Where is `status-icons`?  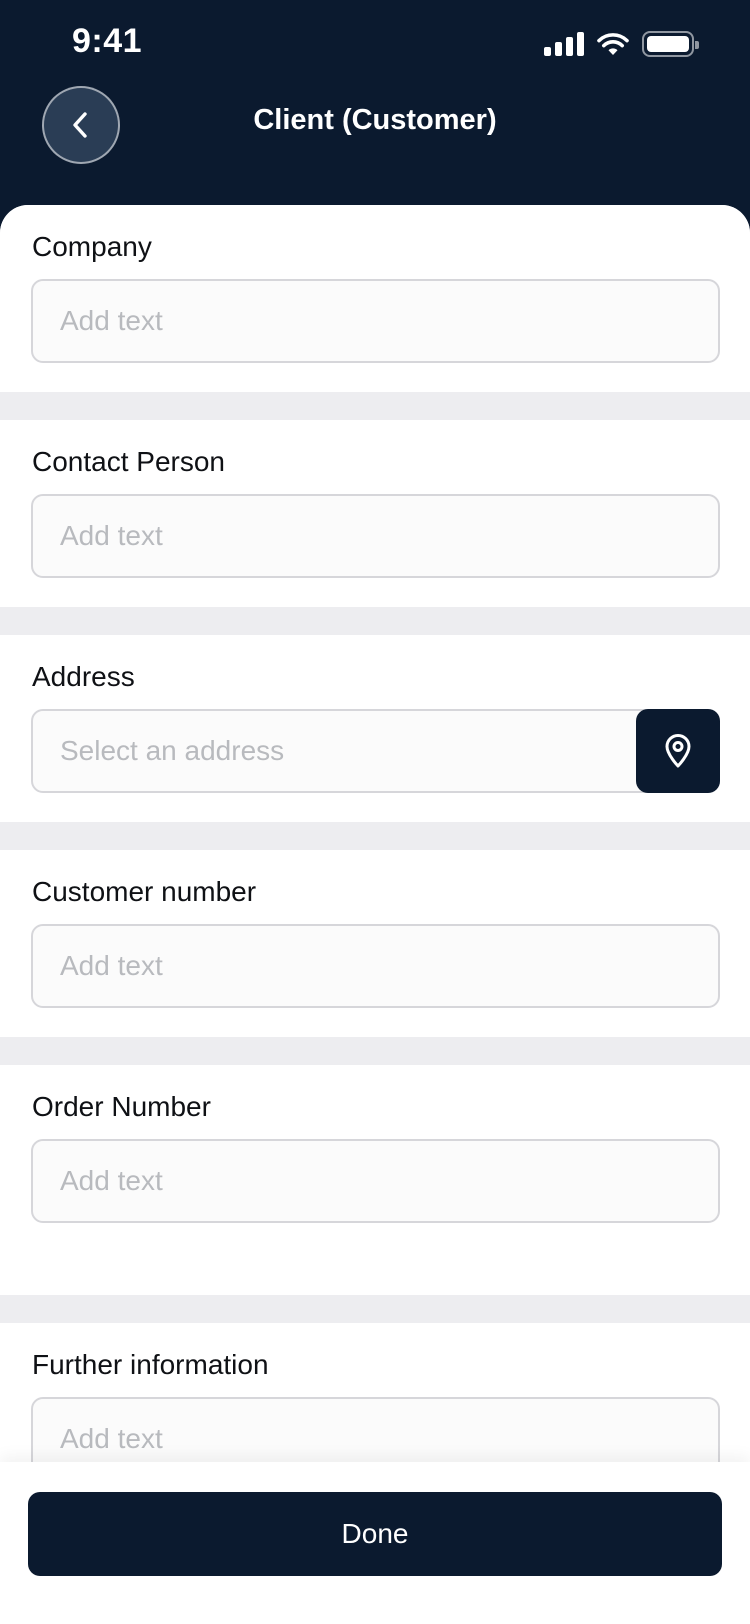
status-icons is located at coordinates (621, 44).